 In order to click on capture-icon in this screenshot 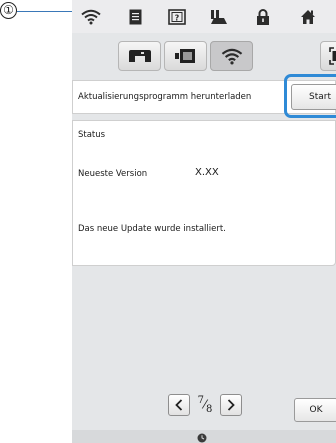, I will do `click(332, 56)`.